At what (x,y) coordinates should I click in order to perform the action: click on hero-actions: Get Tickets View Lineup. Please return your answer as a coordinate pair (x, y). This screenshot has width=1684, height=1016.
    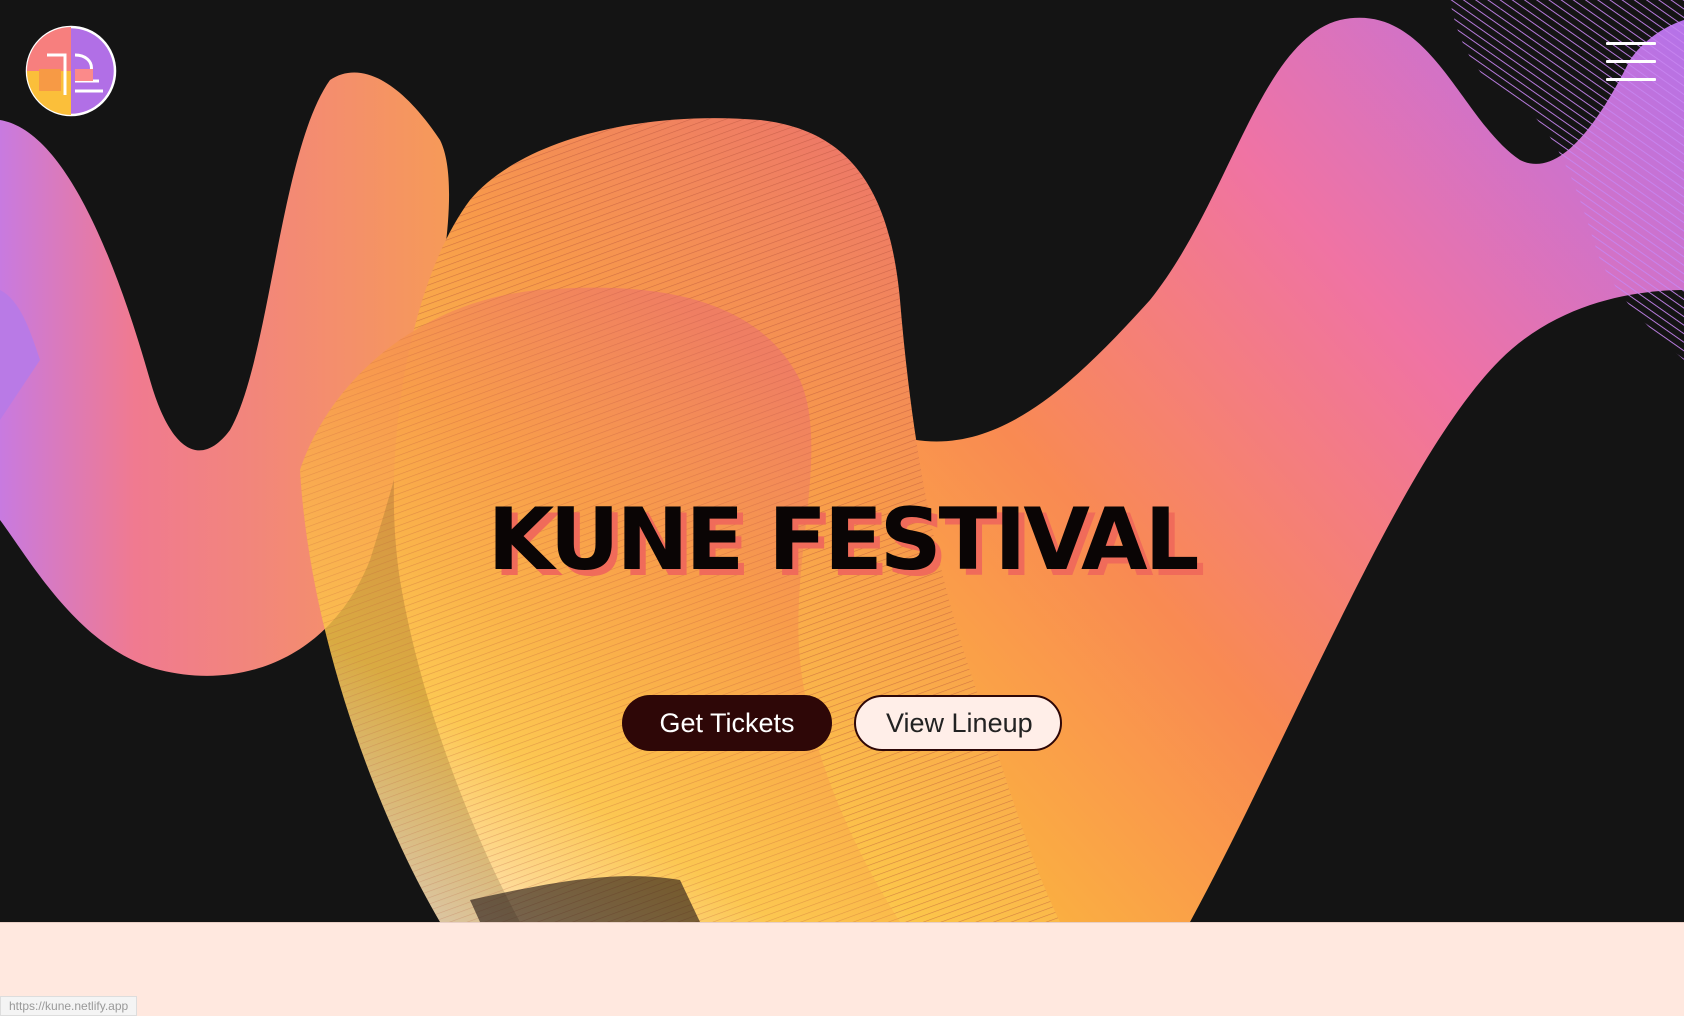
    Looking at the image, I should click on (842, 723).